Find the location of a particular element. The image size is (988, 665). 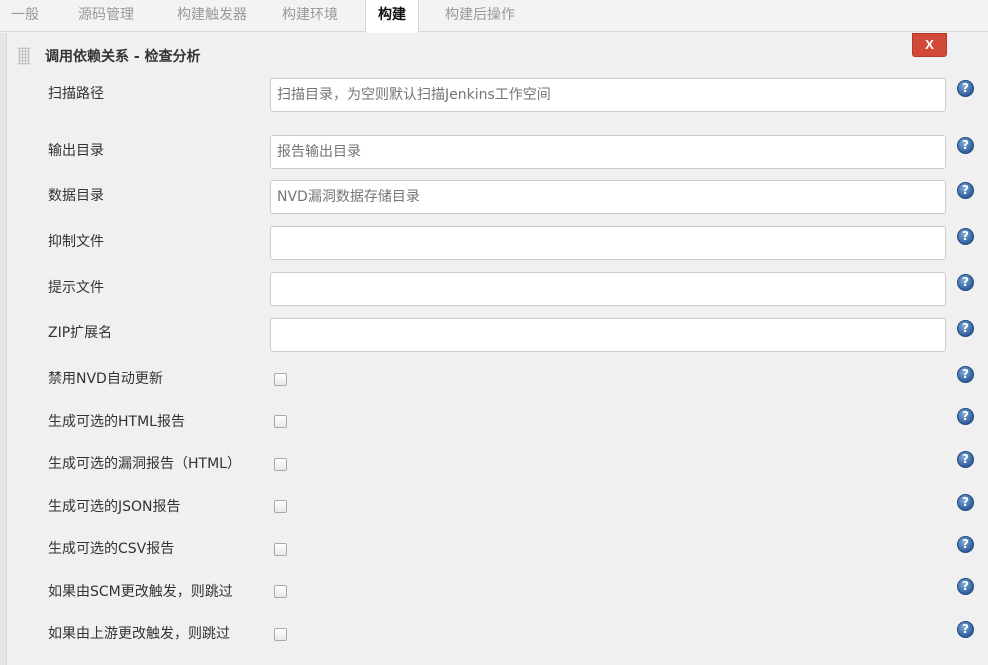

scan-path-input is located at coordinates (608, 95).